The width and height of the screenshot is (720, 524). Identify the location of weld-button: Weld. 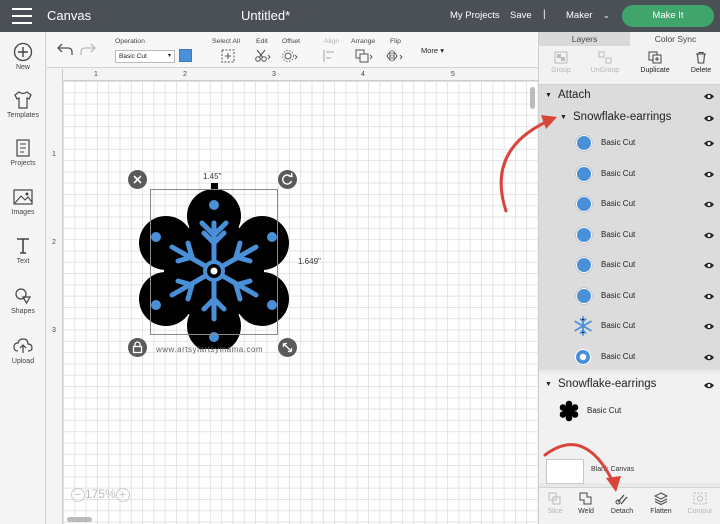
(586, 503).